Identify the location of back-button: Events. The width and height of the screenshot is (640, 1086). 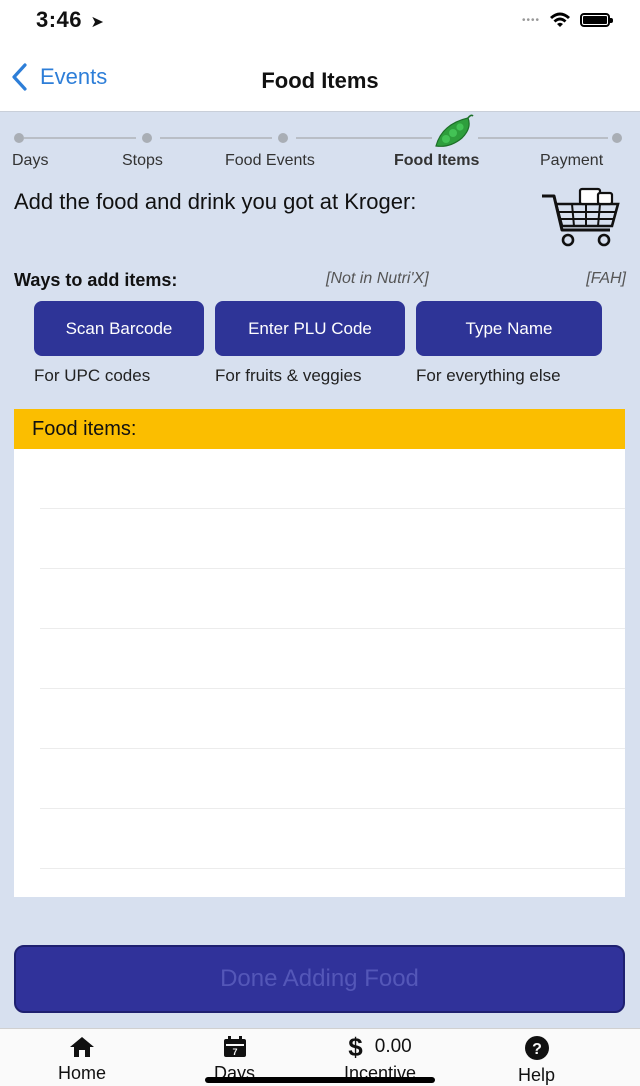
(58, 77).